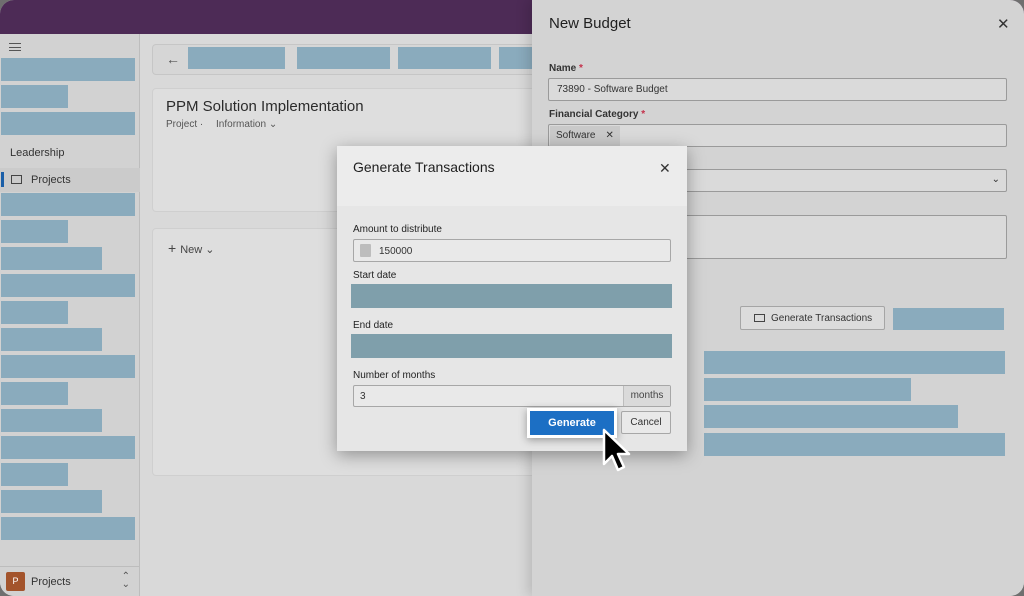 The image size is (1024, 596). Describe the element at coordinates (590, 23) in the screenshot. I see `panel-title: New Budget` at that location.